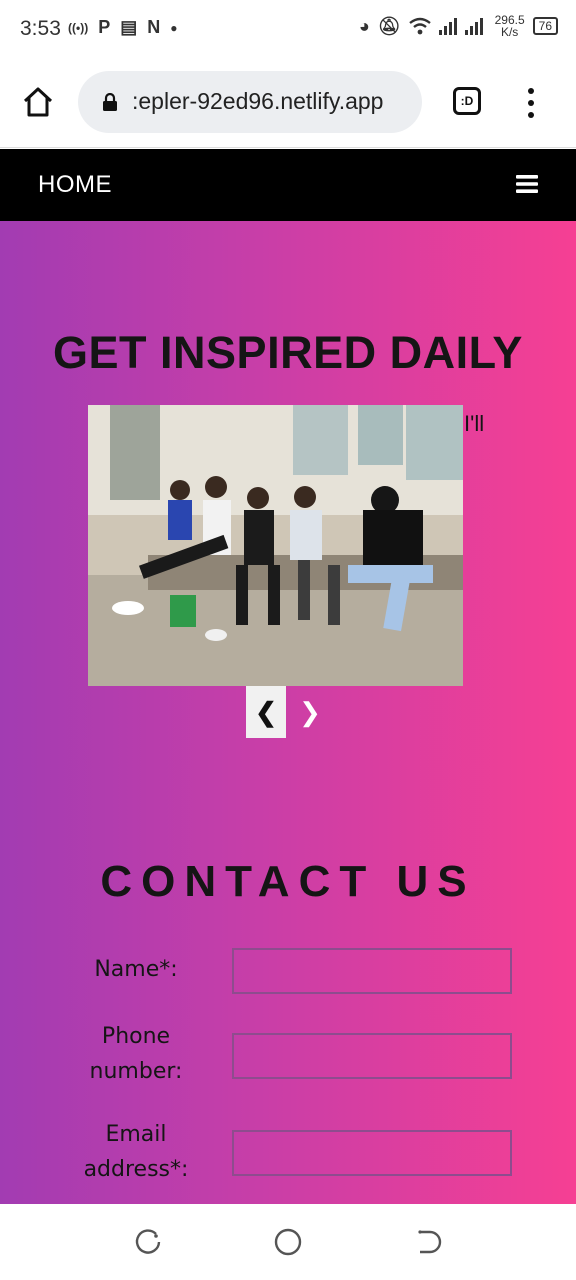 This screenshot has height=1280, width=576. Describe the element at coordinates (272, 101) in the screenshot. I see `url-text: :epler-92ed96.netlify.app` at that location.